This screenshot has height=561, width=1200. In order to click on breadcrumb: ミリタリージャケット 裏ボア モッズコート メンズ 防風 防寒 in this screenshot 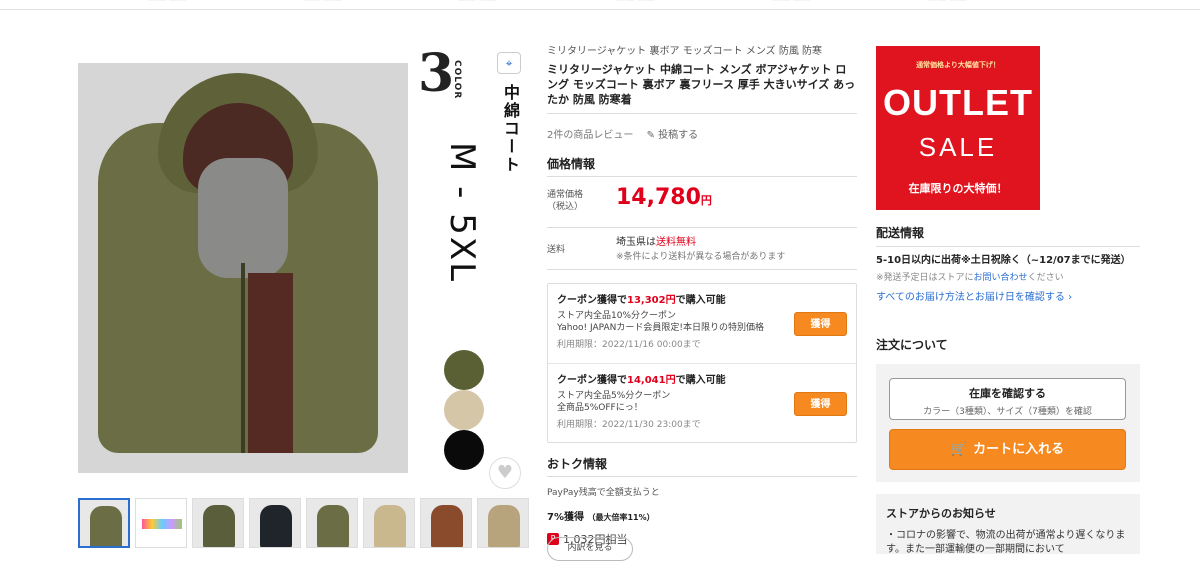, I will do `click(702, 49)`.